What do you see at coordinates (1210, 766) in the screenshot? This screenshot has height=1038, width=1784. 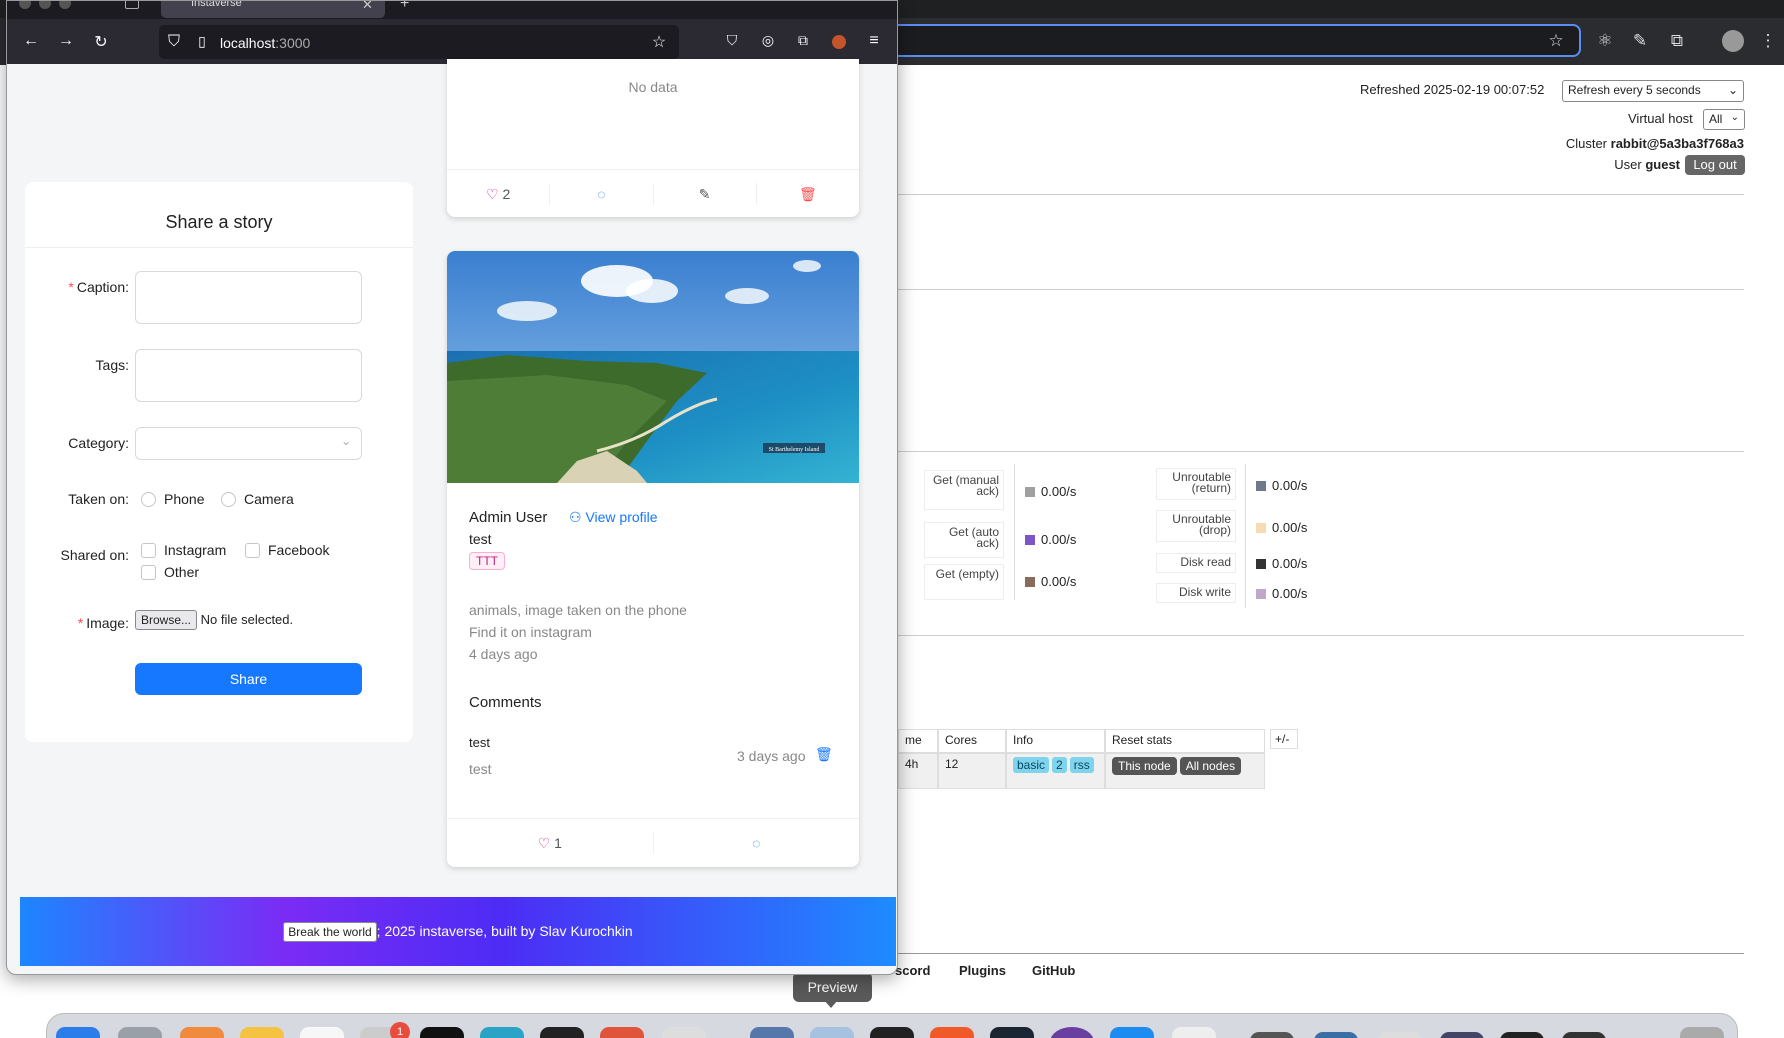 I see `reset-all-nodes-button: All nodes` at bounding box center [1210, 766].